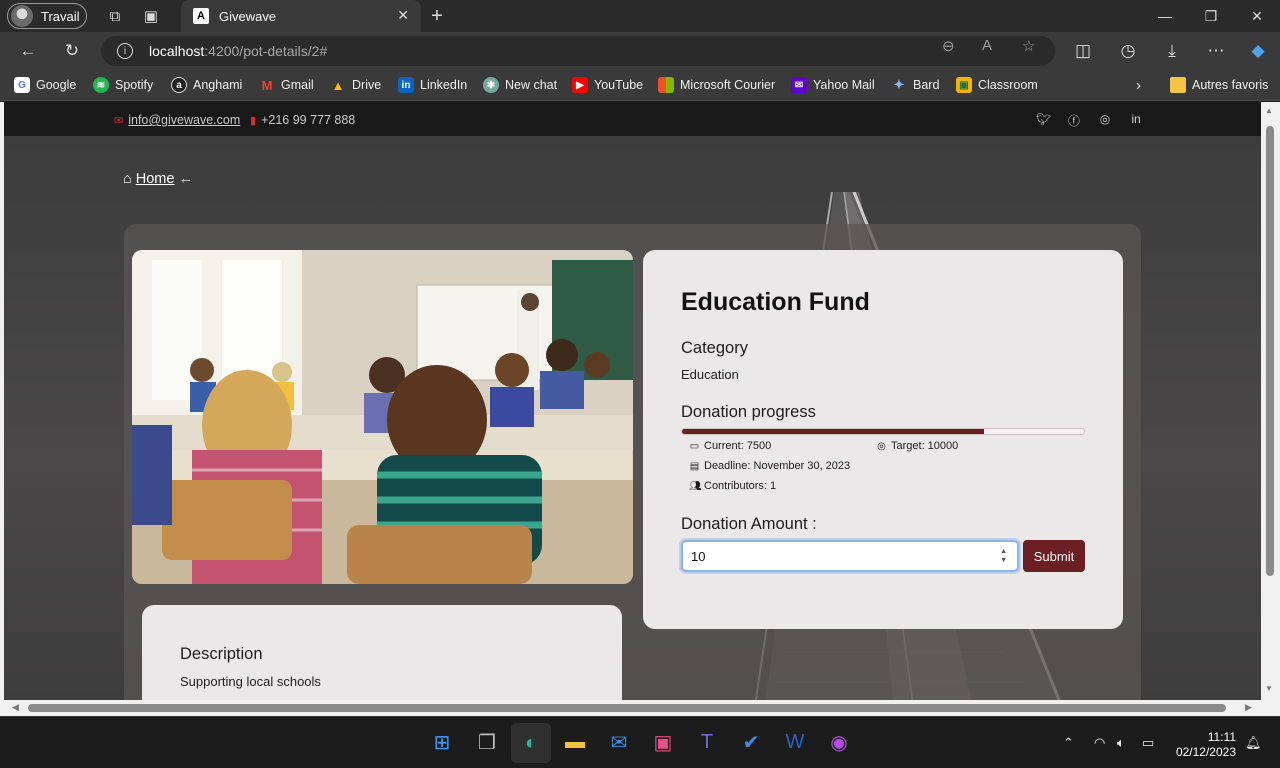  Describe the element at coordinates (487, 742) in the screenshot. I see `task-view-icon: ❐` at that location.